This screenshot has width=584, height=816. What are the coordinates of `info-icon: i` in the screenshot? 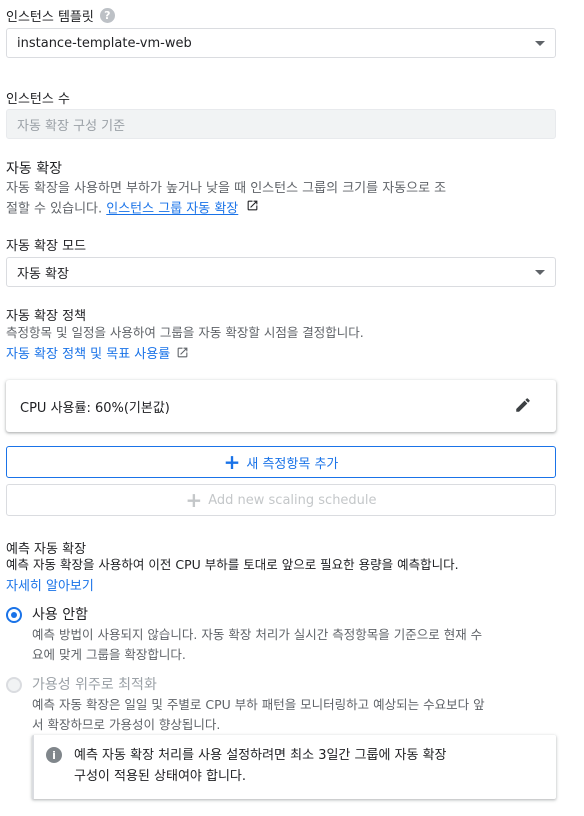 It's located at (54, 755).